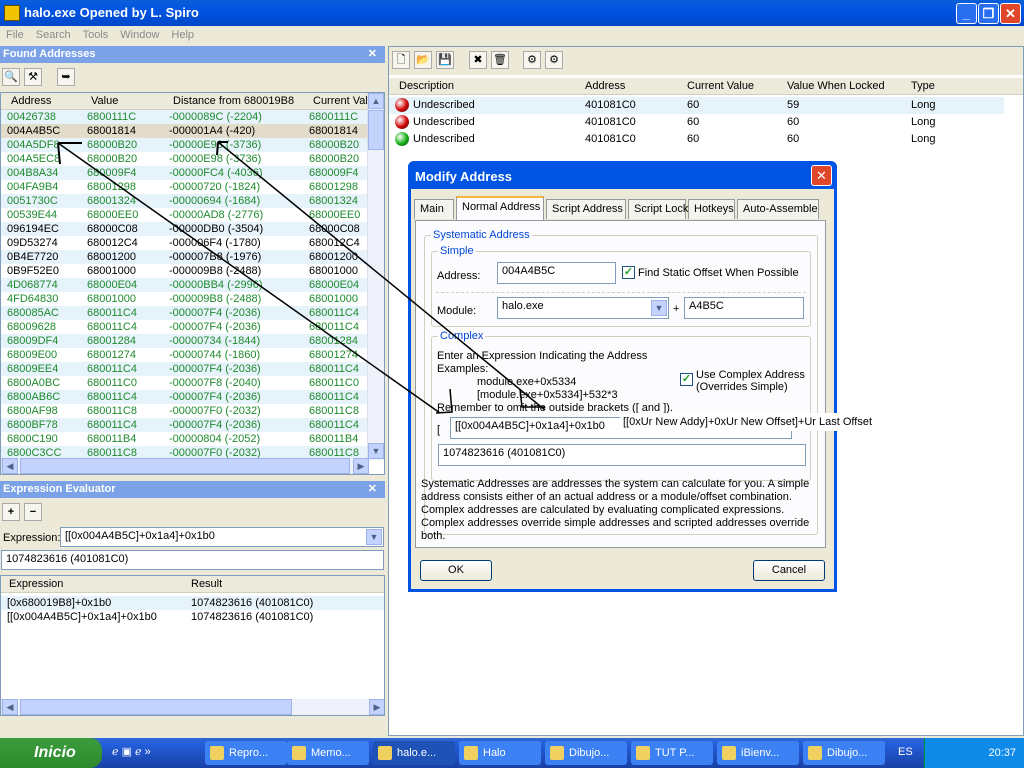 The width and height of the screenshot is (1024, 768). What do you see at coordinates (905, 752) in the screenshot?
I see `language-indicator: ES` at bounding box center [905, 752].